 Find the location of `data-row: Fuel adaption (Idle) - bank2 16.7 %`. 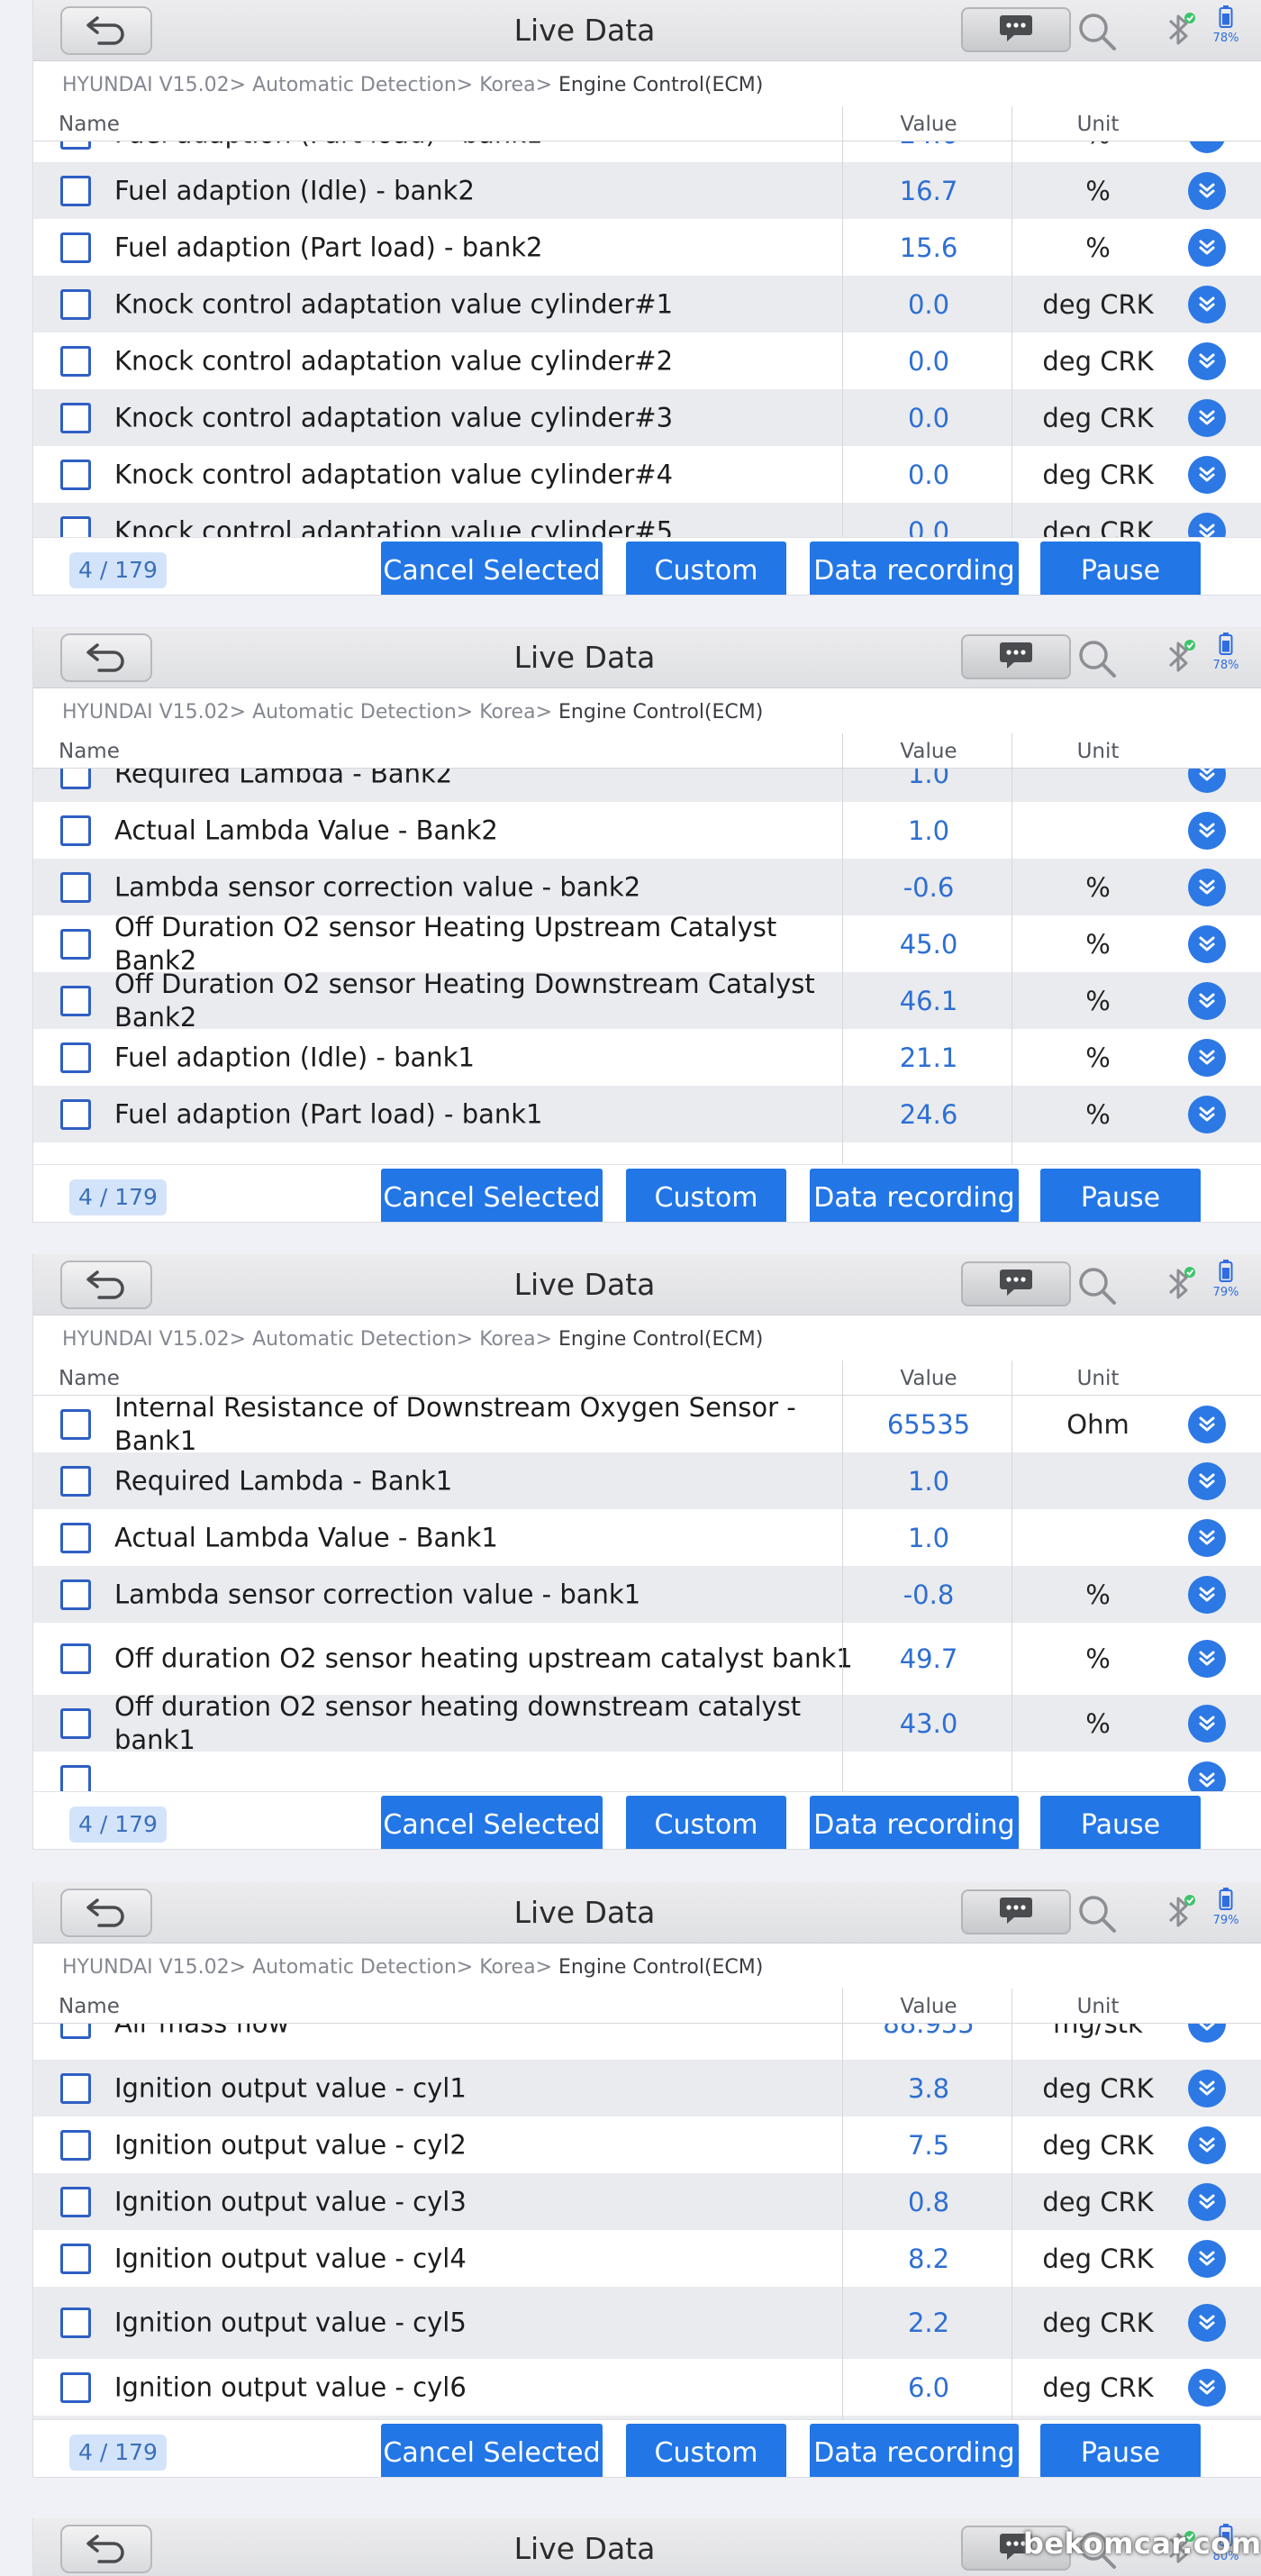

data-row: Fuel adaption (Idle) - bank2 16.7 % is located at coordinates (647, 190).